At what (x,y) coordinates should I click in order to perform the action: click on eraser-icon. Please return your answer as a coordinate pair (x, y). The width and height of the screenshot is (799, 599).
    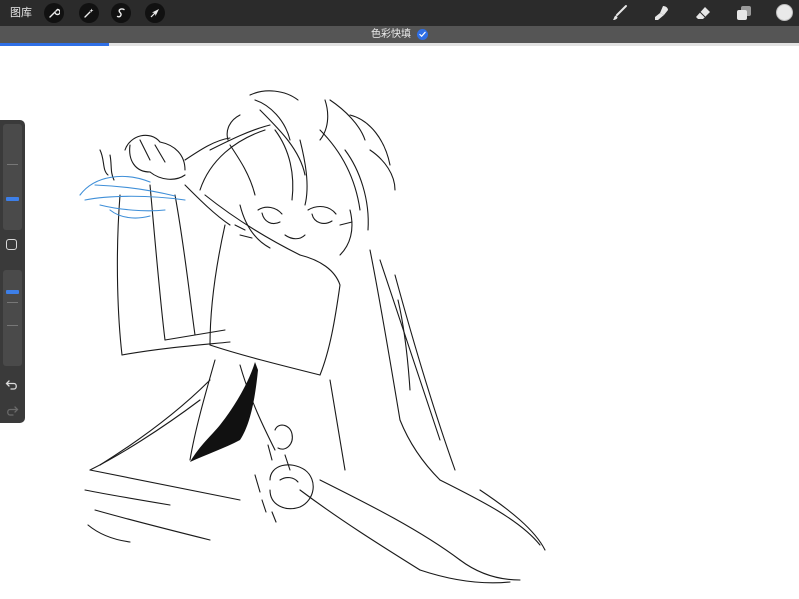
    Looking at the image, I should click on (703, 13).